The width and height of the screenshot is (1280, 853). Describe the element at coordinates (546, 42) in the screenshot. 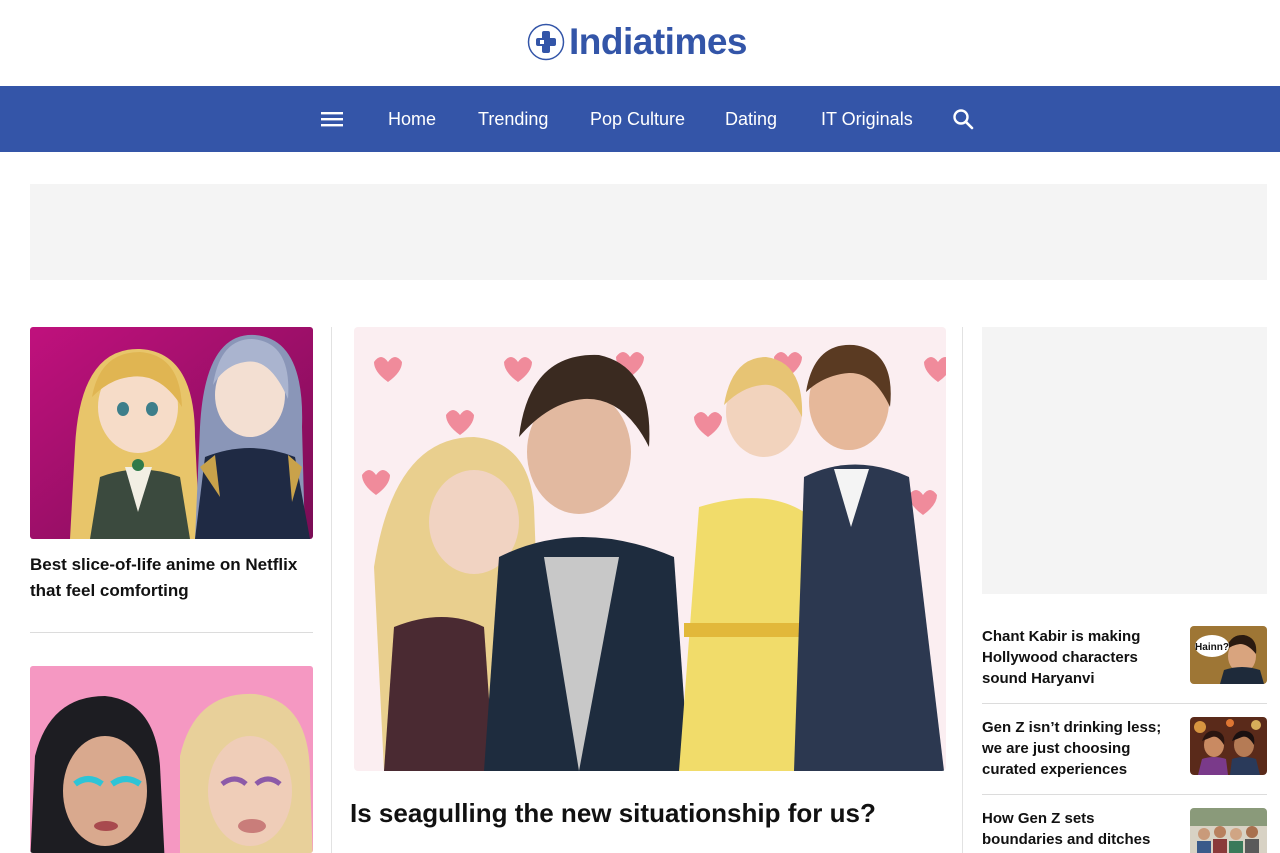

I see `logo-plus-icon` at that location.